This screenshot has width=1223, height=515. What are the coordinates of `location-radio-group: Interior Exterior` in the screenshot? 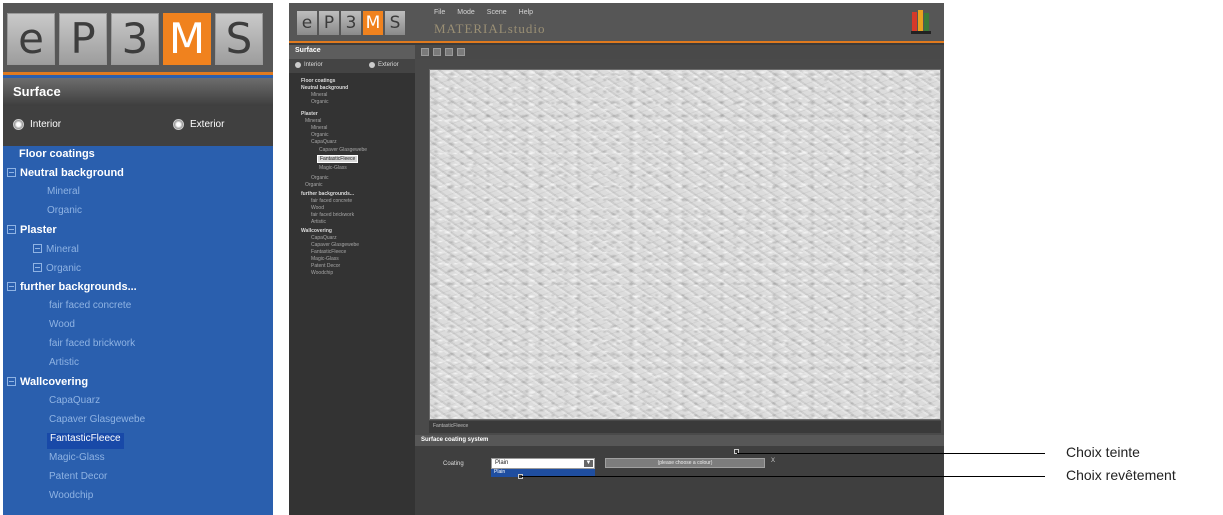 It's located at (138, 126).